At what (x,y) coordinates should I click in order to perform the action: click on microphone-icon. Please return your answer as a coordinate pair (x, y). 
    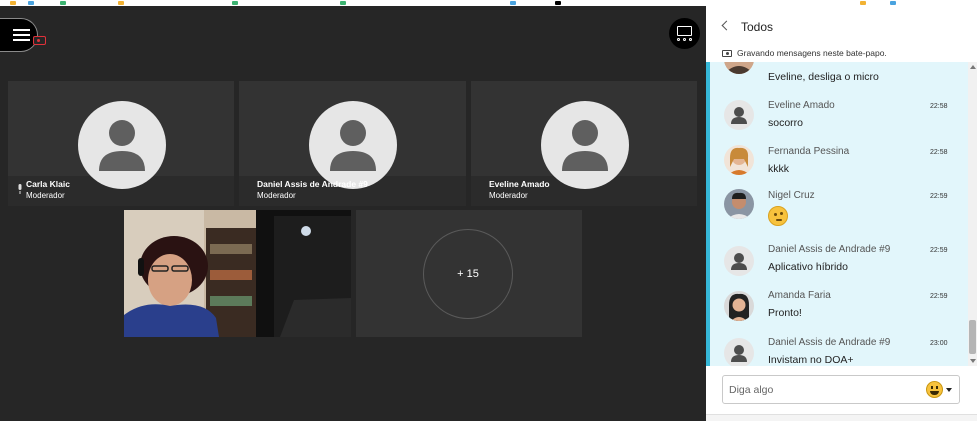
    Looking at the image, I should click on (20, 189).